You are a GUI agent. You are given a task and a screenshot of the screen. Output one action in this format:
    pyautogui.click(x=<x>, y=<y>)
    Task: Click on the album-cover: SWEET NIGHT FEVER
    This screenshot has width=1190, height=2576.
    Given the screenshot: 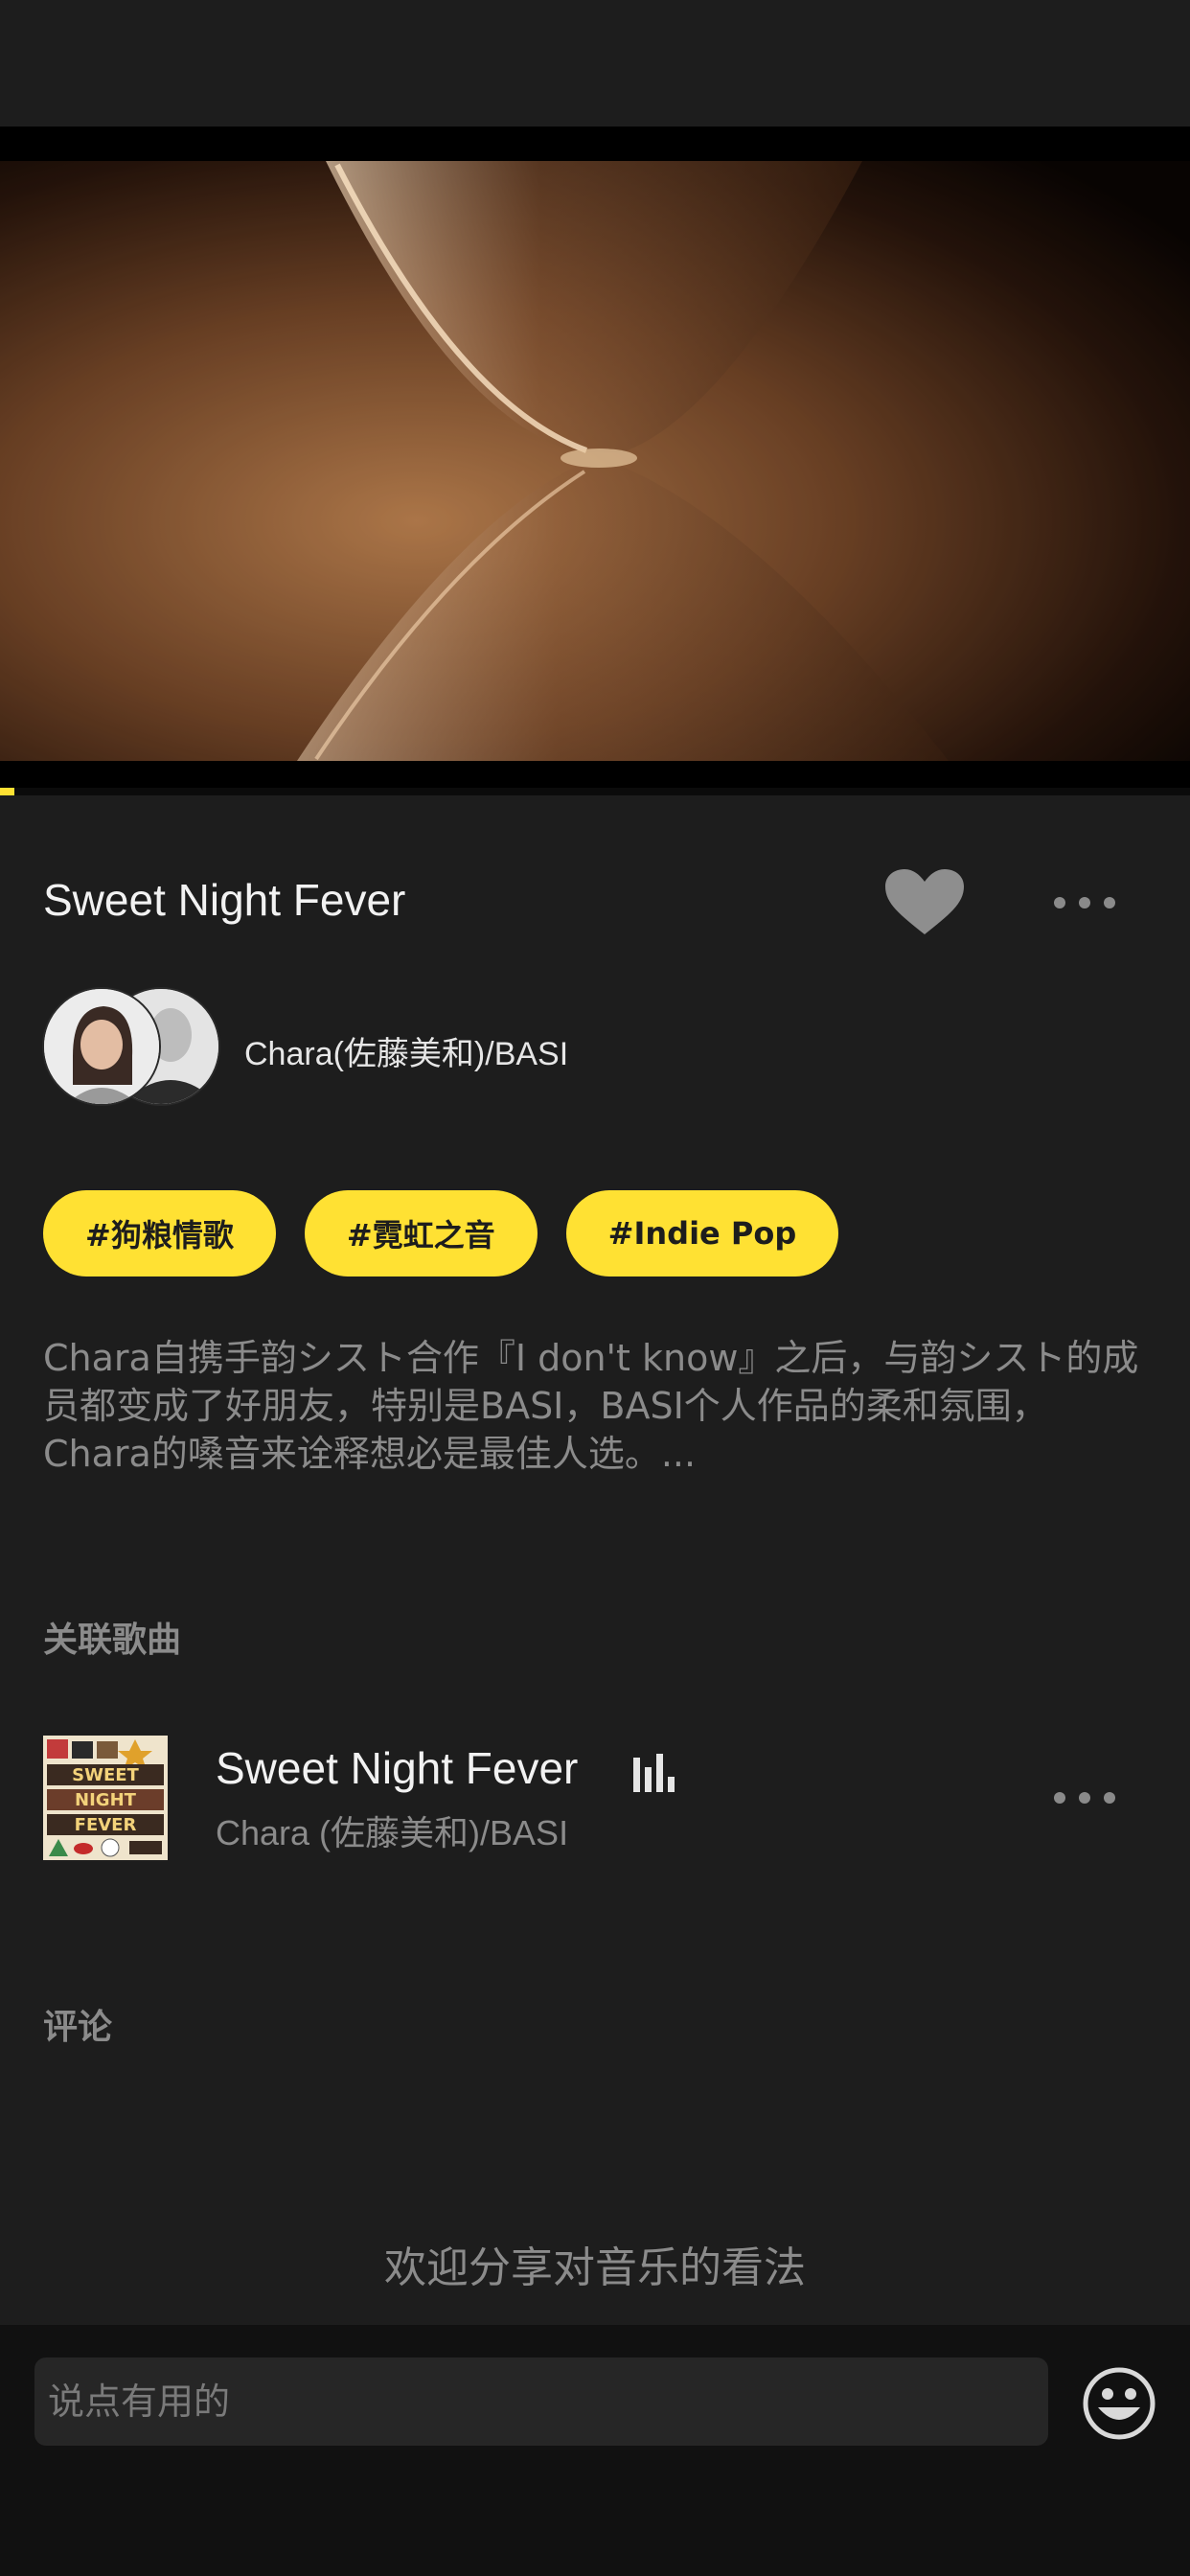 What is the action you would take?
    pyautogui.click(x=105, y=1798)
    